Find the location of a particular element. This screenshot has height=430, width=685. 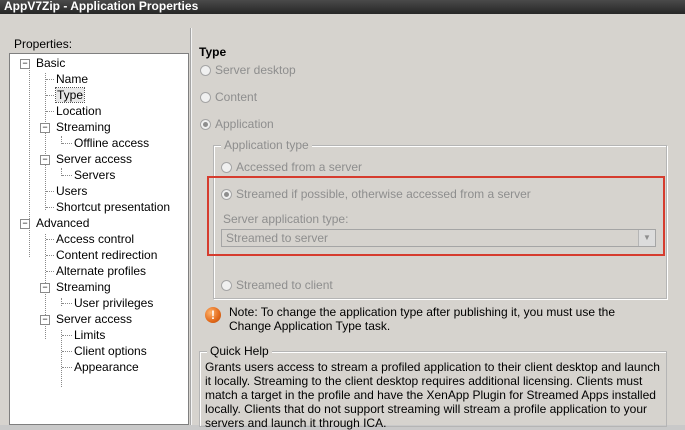

radio-accessed-from-server: Accessed from a server is located at coordinates (291, 167).